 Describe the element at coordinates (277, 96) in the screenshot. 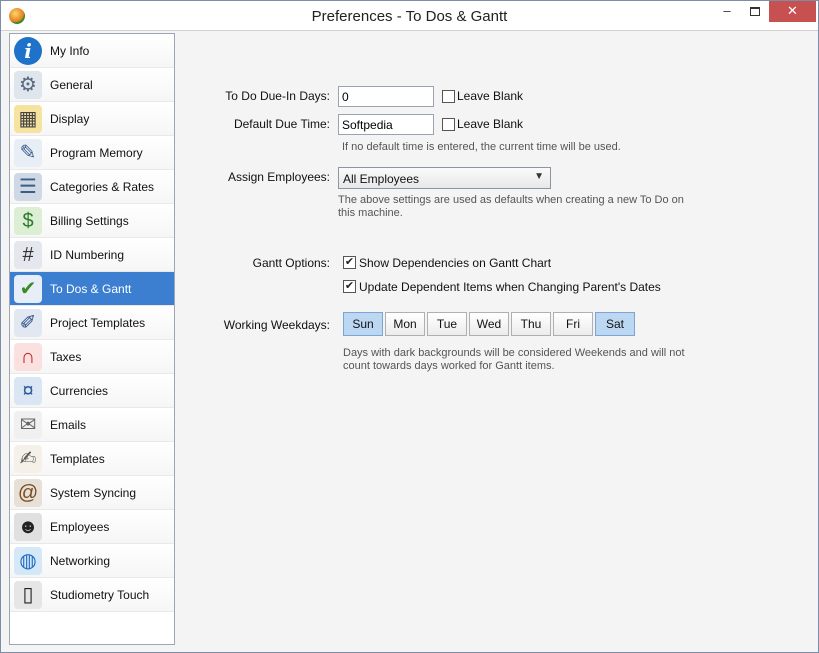

I see `due-days-label: To Do Due-In Days:` at that location.